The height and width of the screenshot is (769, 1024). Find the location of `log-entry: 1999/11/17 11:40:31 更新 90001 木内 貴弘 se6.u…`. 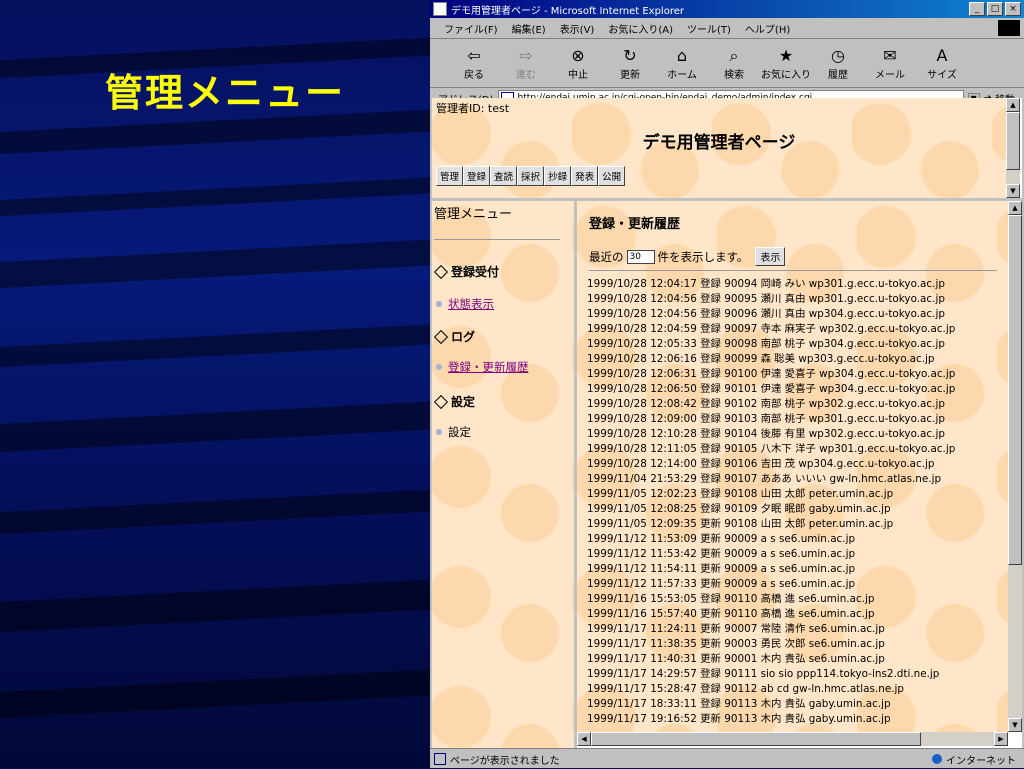

log-entry: 1999/11/17 11:40:31 更新 90001 木内 貴弘 se6.u… is located at coordinates (736, 659).